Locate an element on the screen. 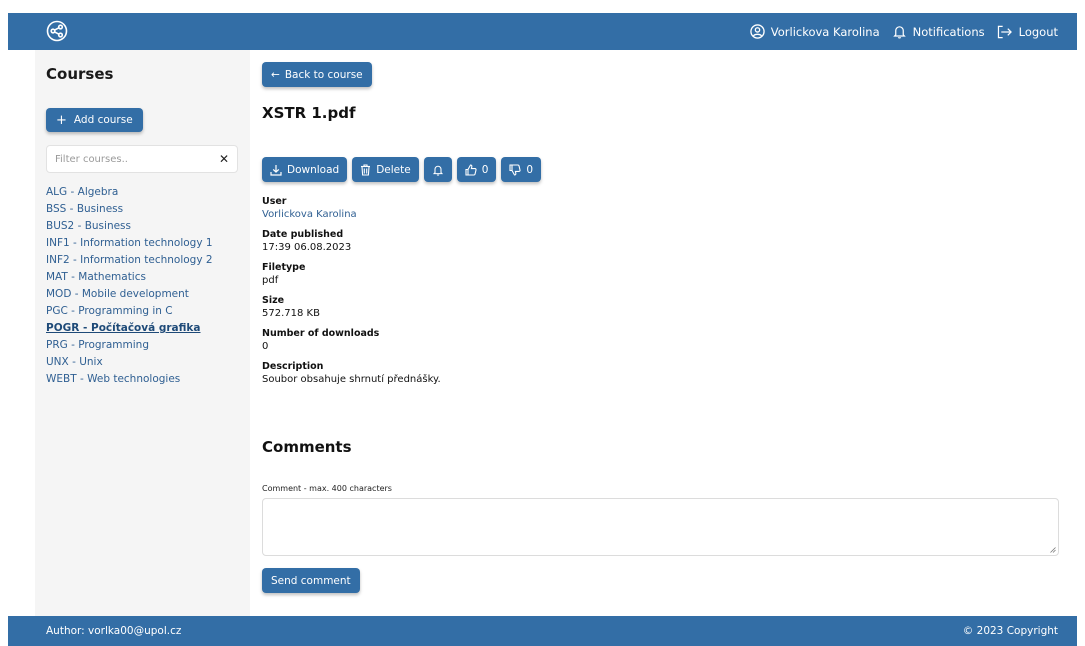 Image resolution: width=1085 pixels, height=646 pixels. download-icon is located at coordinates (276, 170).